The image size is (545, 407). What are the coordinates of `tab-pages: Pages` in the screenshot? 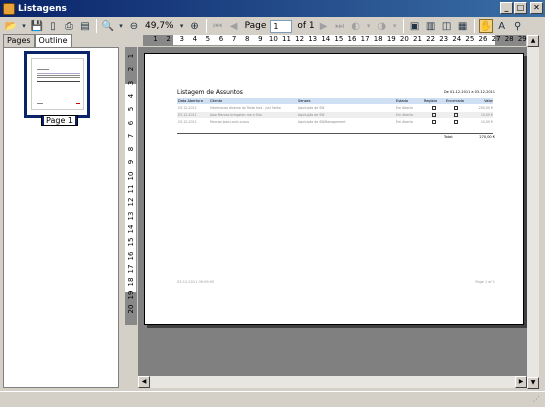 It's located at (19, 40).